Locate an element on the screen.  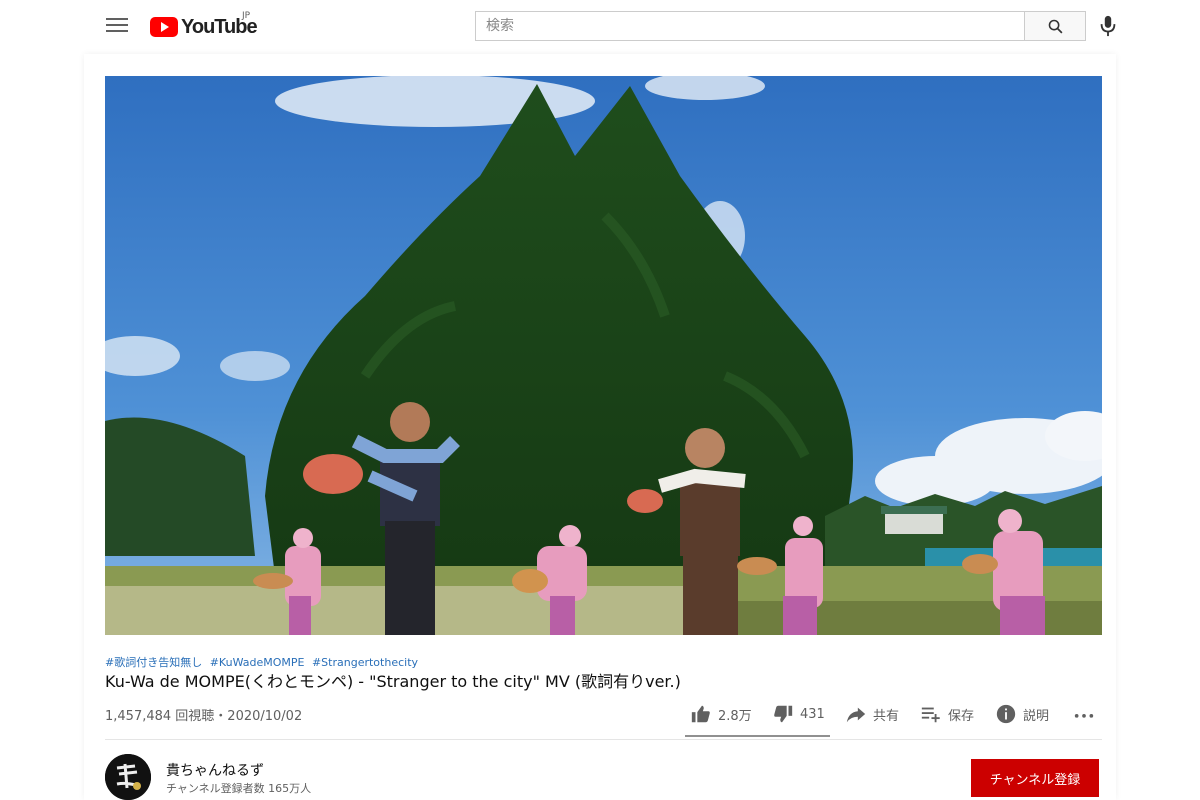
search-input is located at coordinates (750, 26).